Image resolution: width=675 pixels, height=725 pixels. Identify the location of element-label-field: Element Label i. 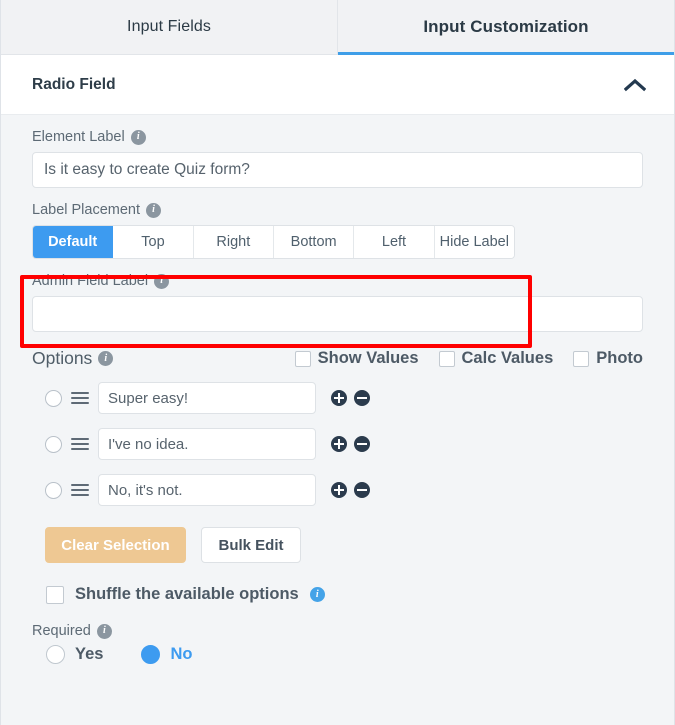
(337, 151).